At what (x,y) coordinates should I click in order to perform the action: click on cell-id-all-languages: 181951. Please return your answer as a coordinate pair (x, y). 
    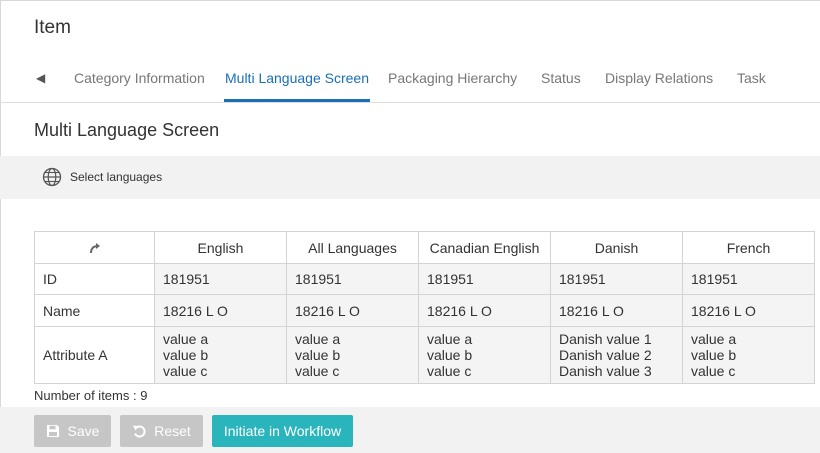
    Looking at the image, I should click on (352, 279).